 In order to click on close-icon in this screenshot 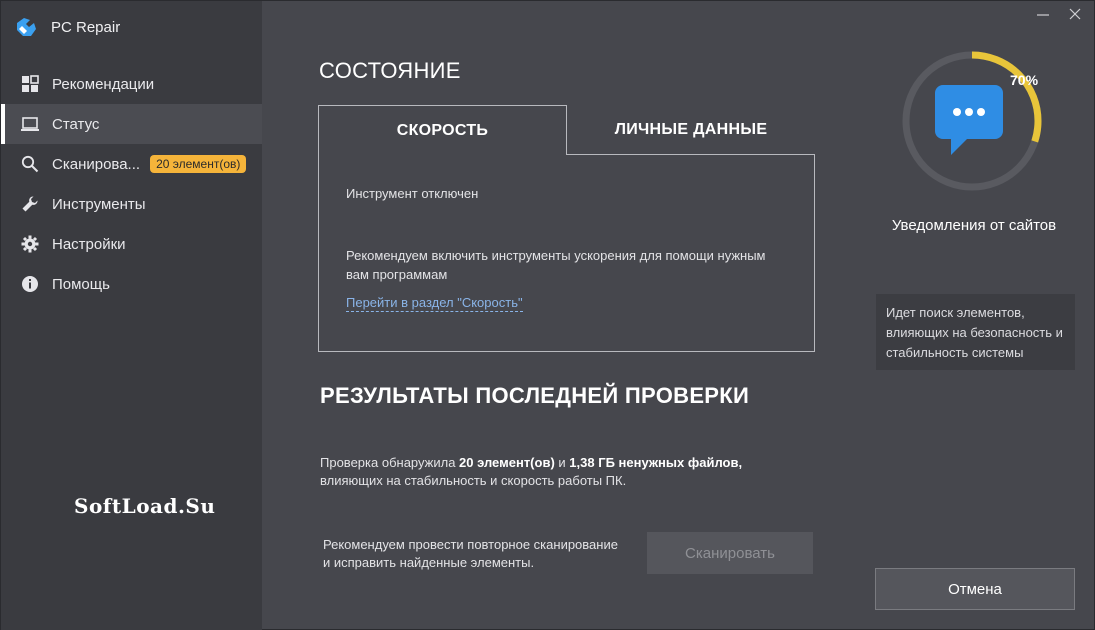, I will do `click(1075, 14)`.